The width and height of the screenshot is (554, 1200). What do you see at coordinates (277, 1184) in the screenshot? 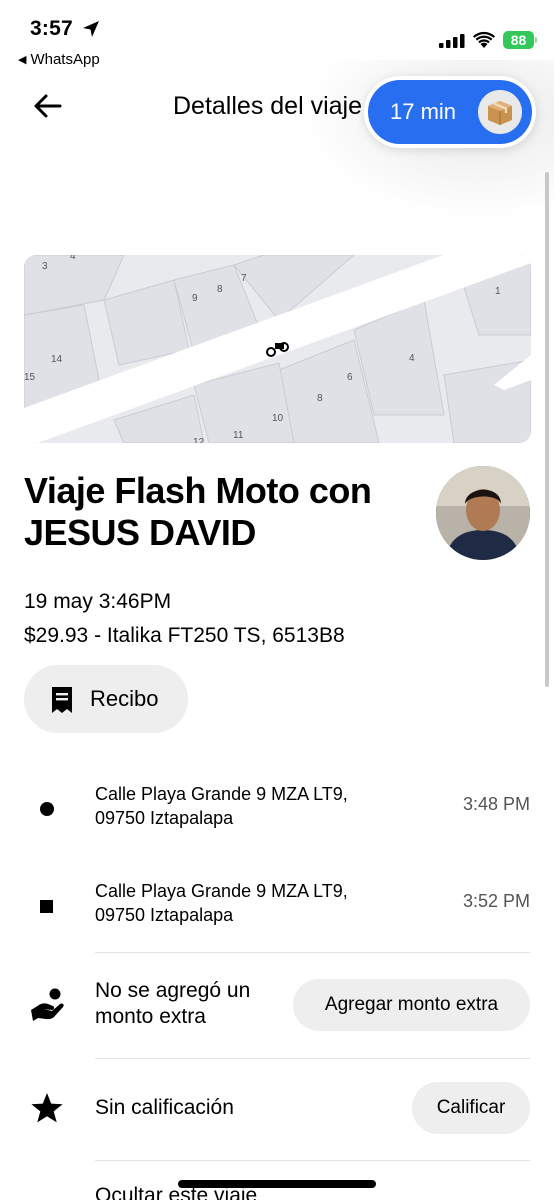
I see `home-indicator` at bounding box center [277, 1184].